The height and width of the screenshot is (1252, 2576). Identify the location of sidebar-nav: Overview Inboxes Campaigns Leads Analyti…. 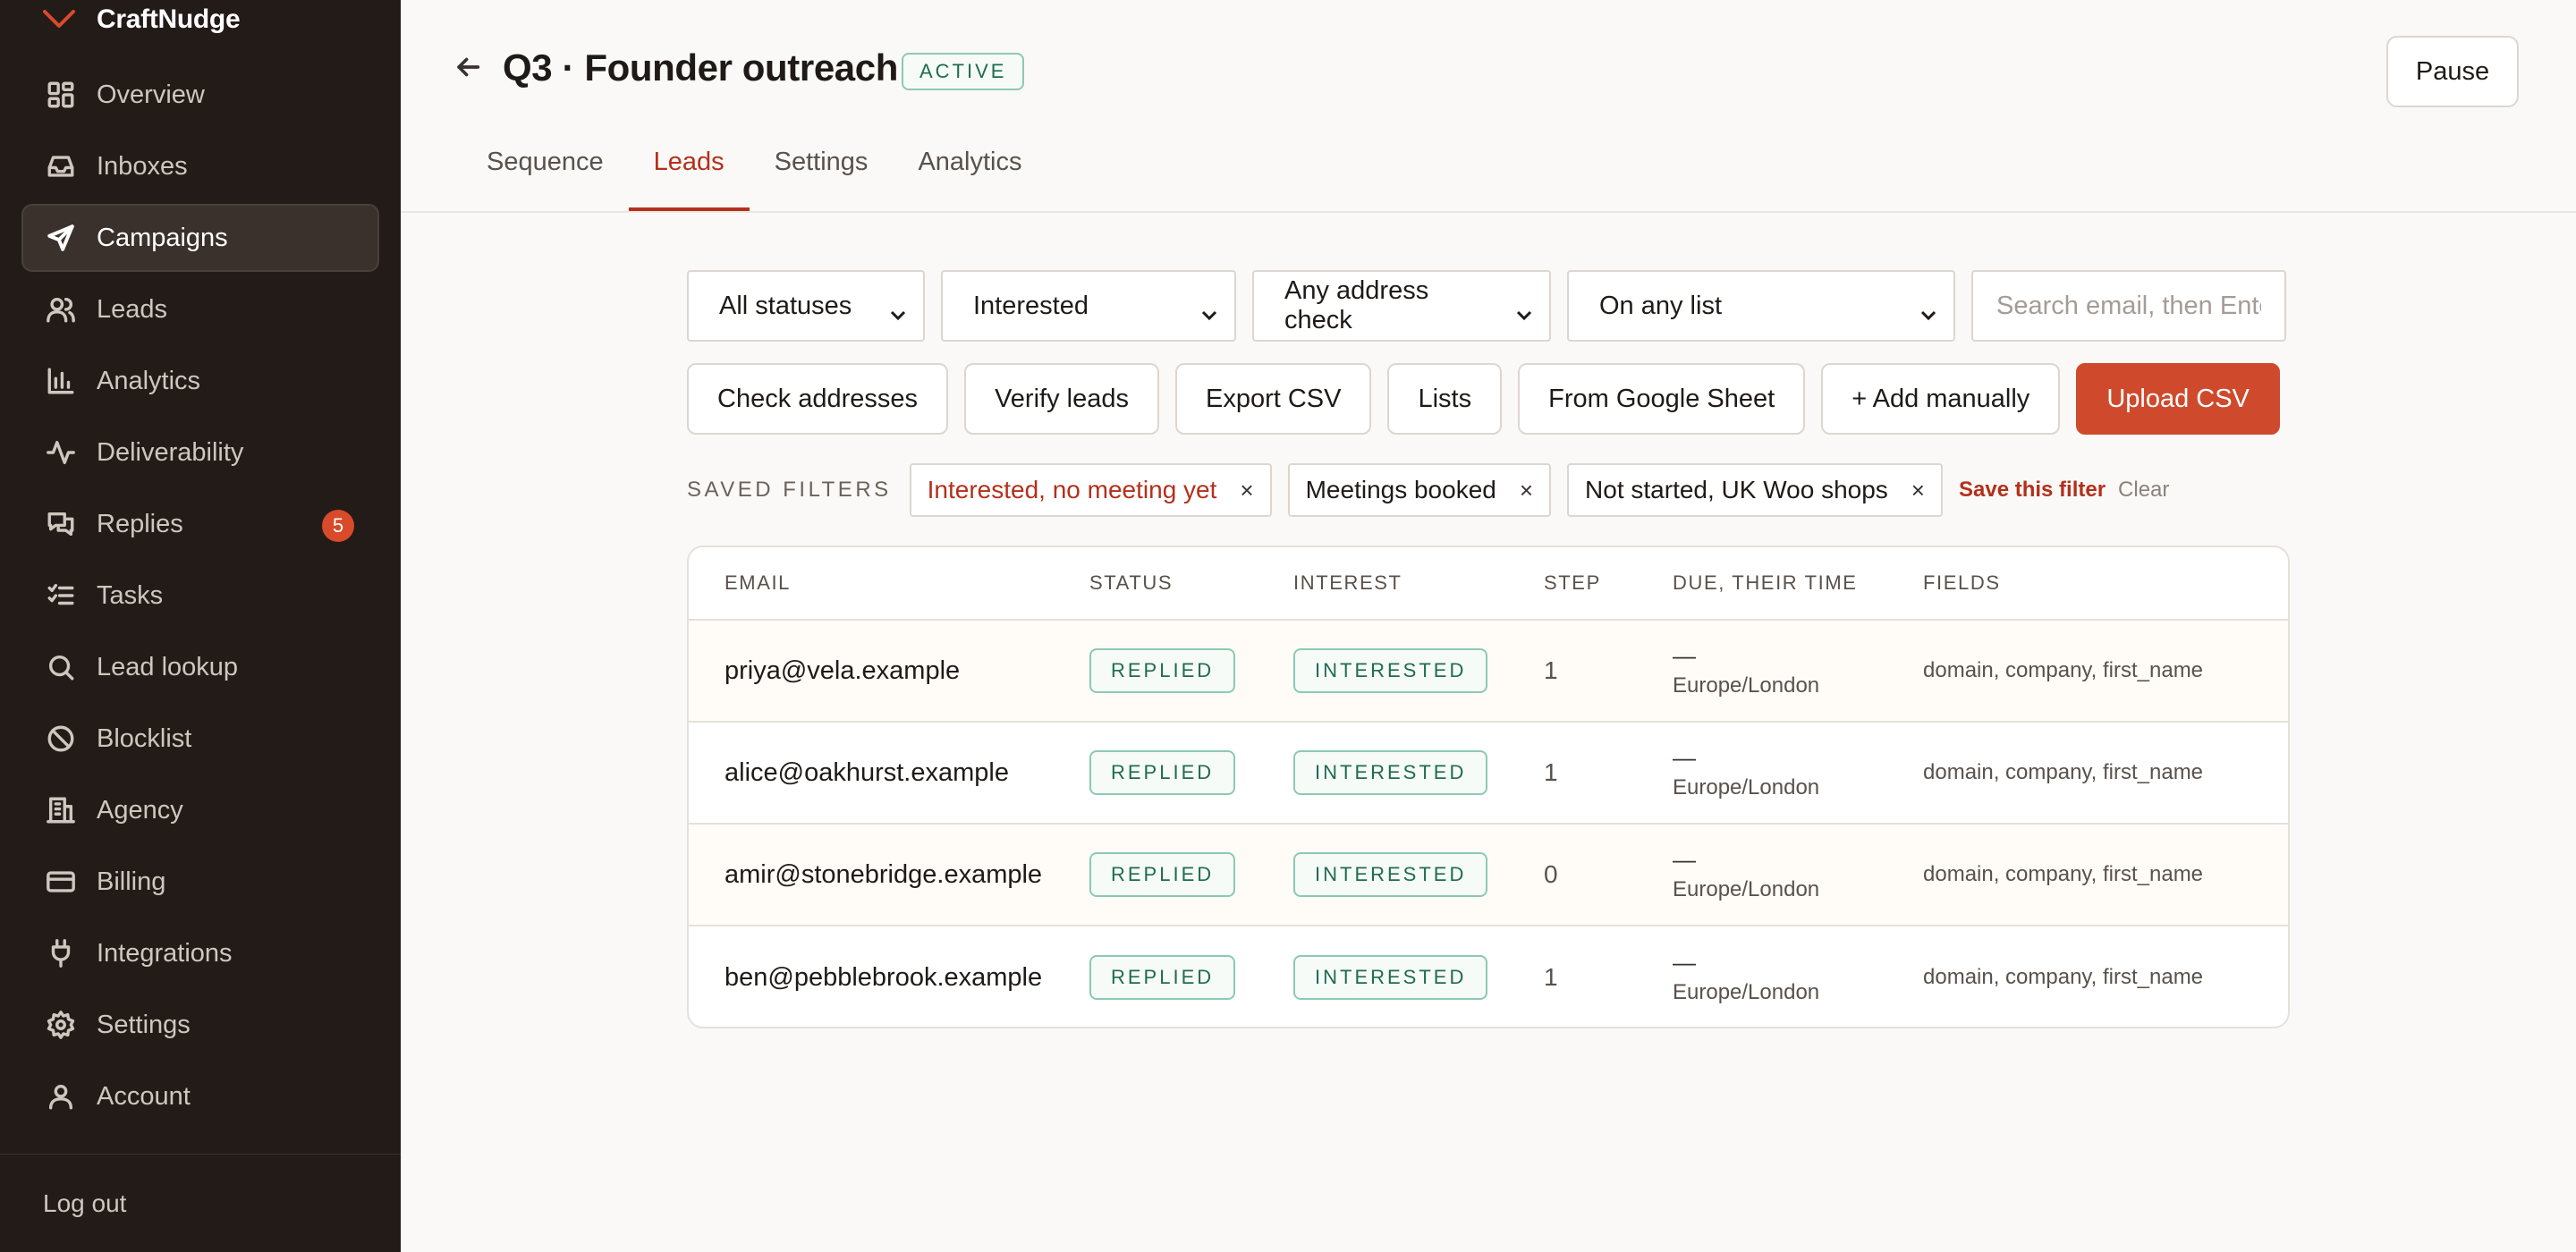
(200, 597).